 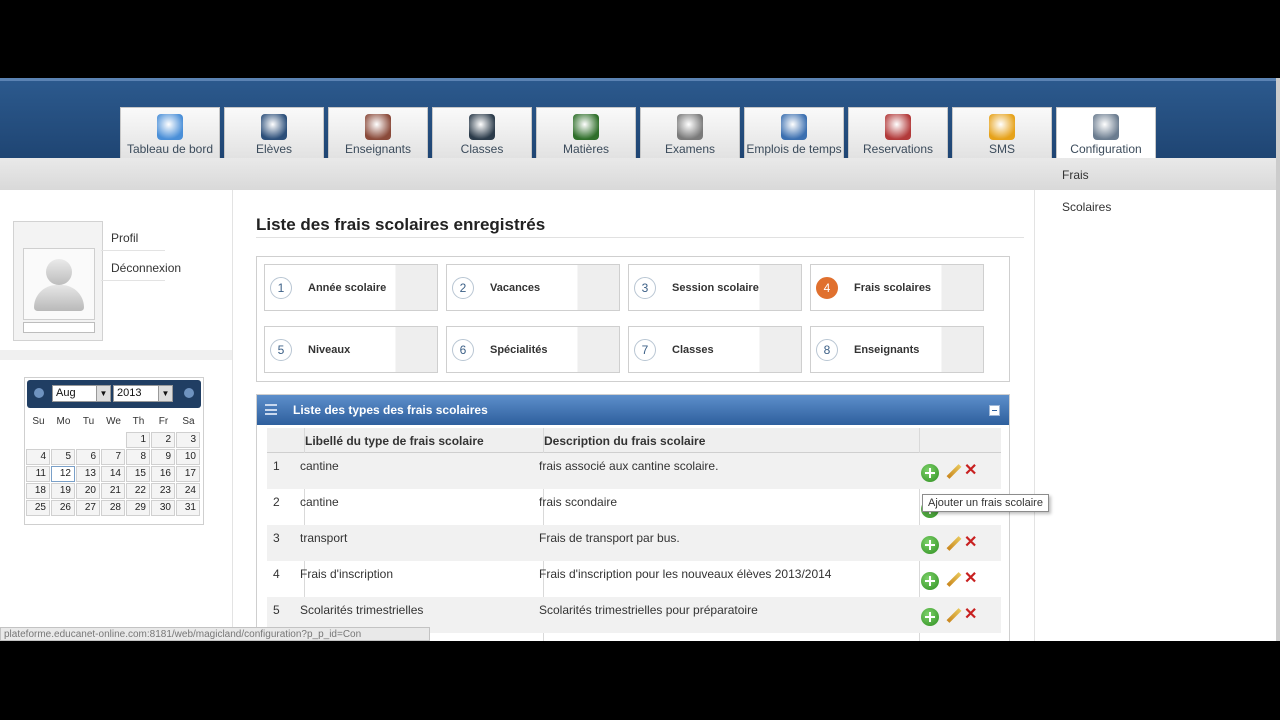 What do you see at coordinates (88, 421) in the screenshot?
I see `calendar-weekday: Tu` at bounding box center [88, 421].